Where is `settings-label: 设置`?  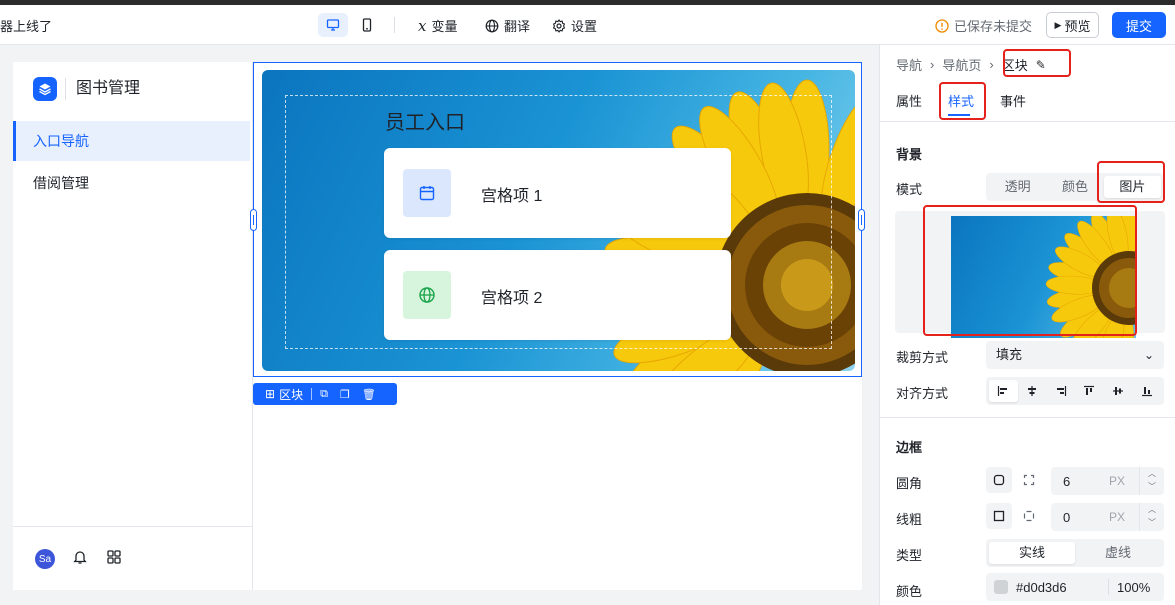
settings-label: 设置 is located at coordinates (584, 26).